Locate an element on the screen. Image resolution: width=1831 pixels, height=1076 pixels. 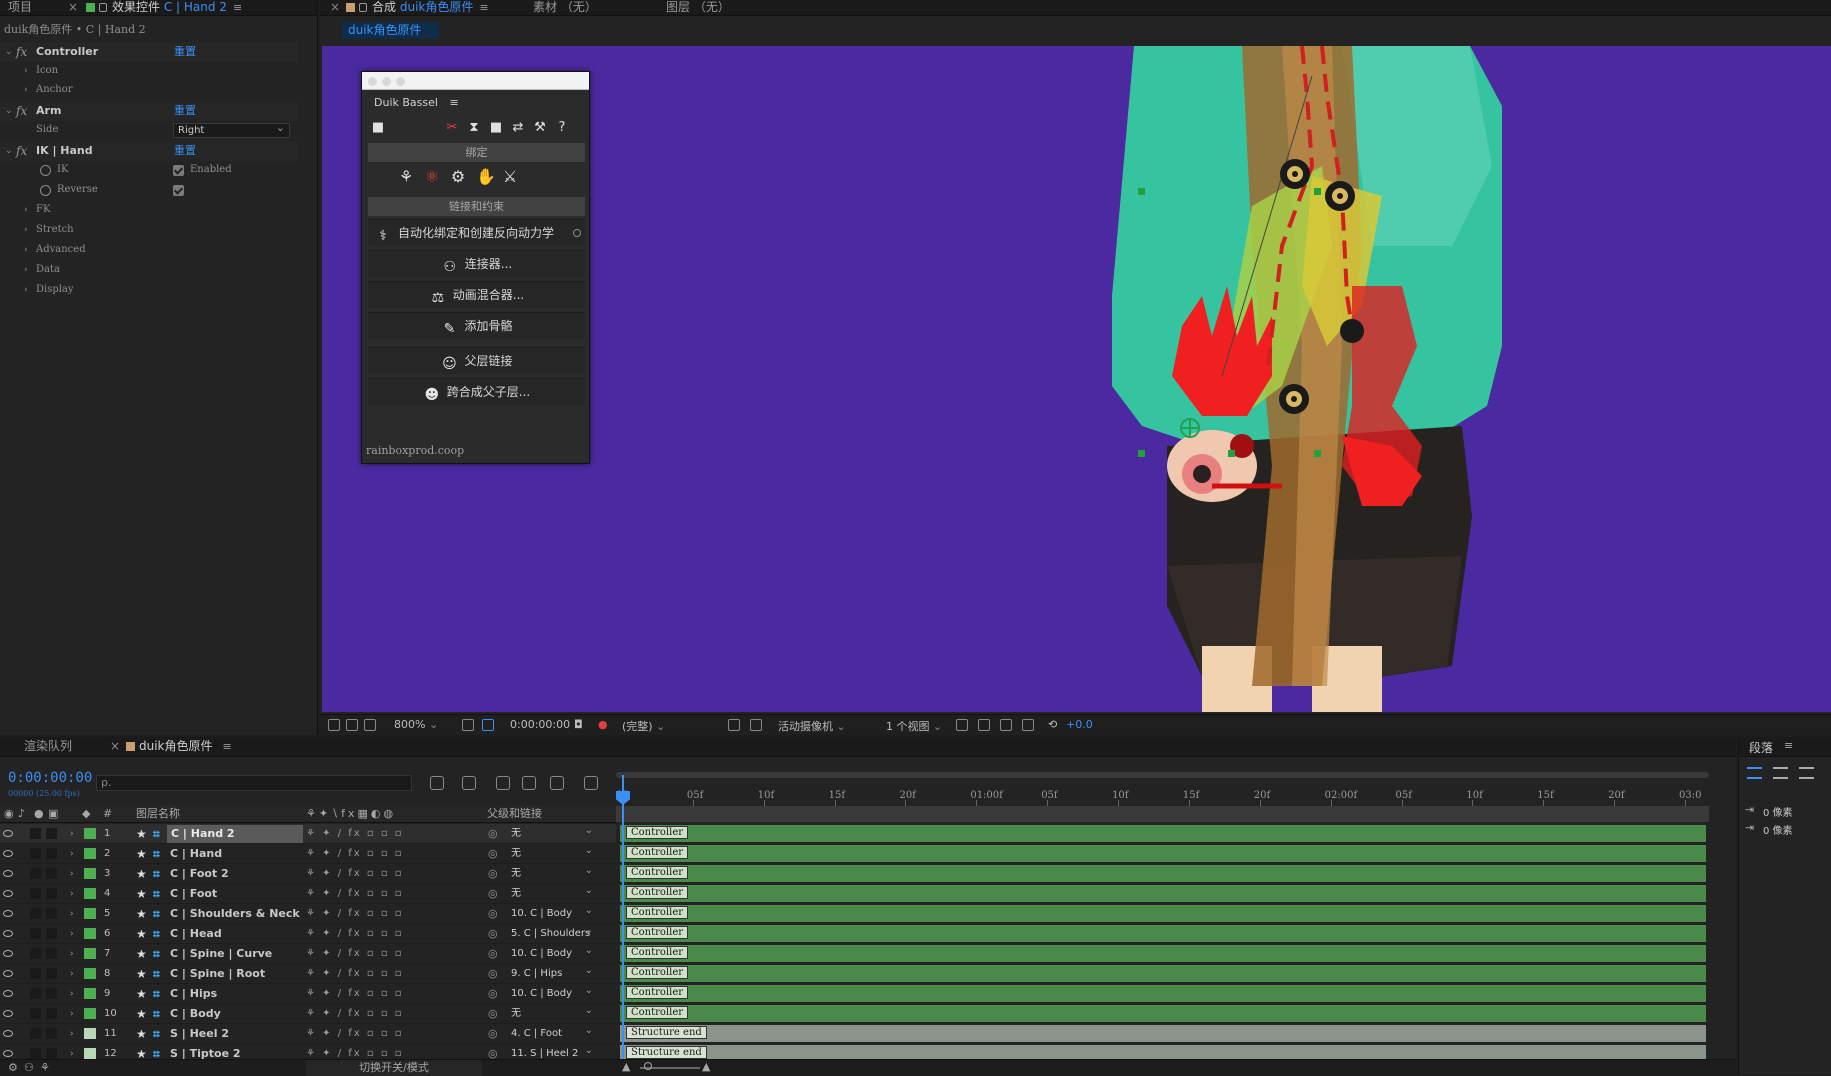
color-channel-icon: ● is located at coordinates (603, 724).